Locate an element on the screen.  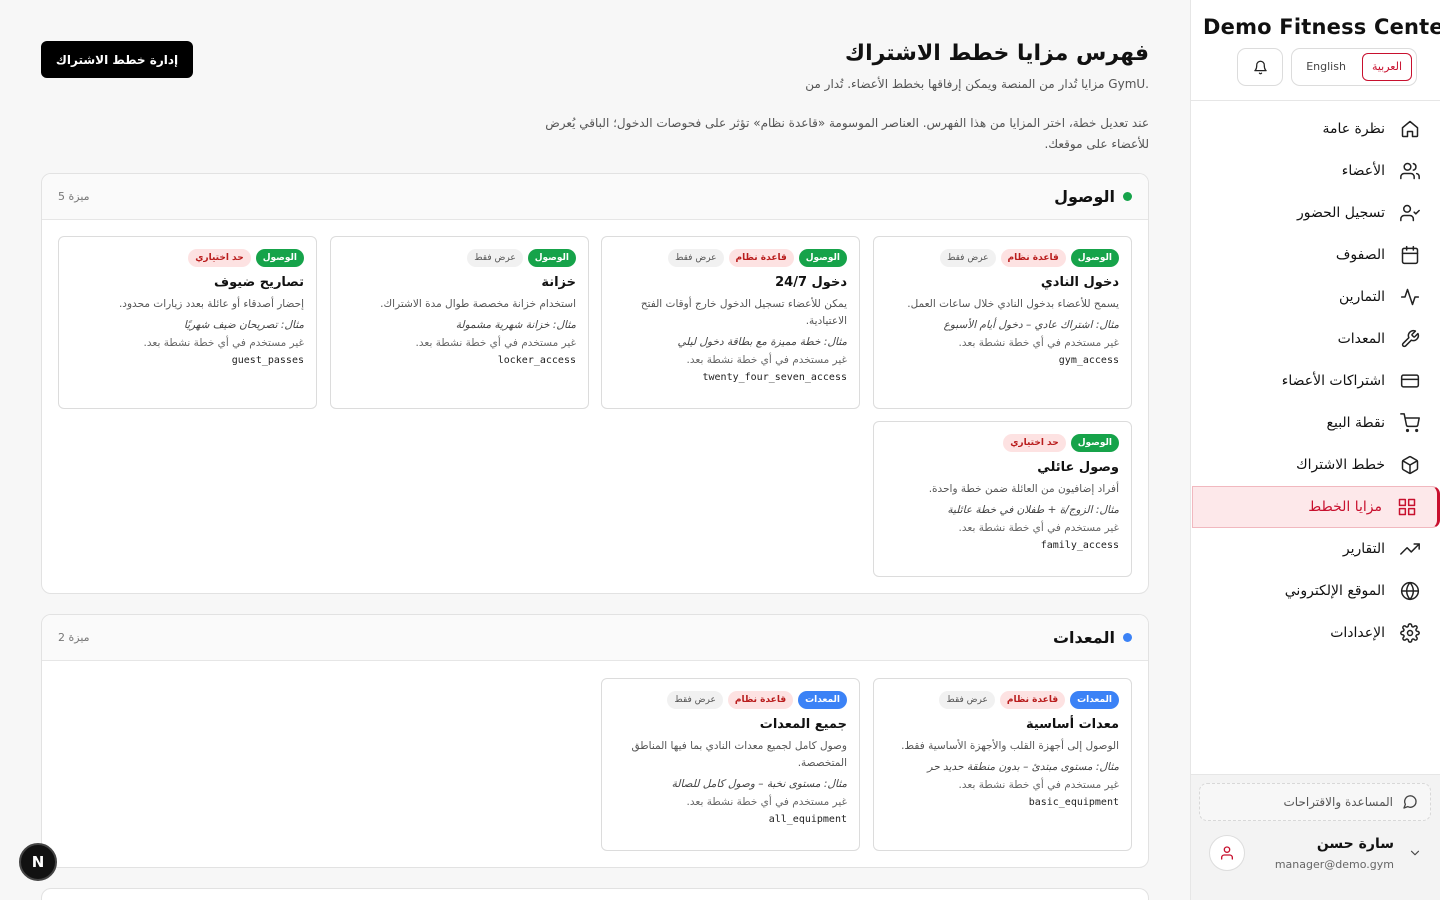
chevron-down-icon is located at coordinates (1415, 853).